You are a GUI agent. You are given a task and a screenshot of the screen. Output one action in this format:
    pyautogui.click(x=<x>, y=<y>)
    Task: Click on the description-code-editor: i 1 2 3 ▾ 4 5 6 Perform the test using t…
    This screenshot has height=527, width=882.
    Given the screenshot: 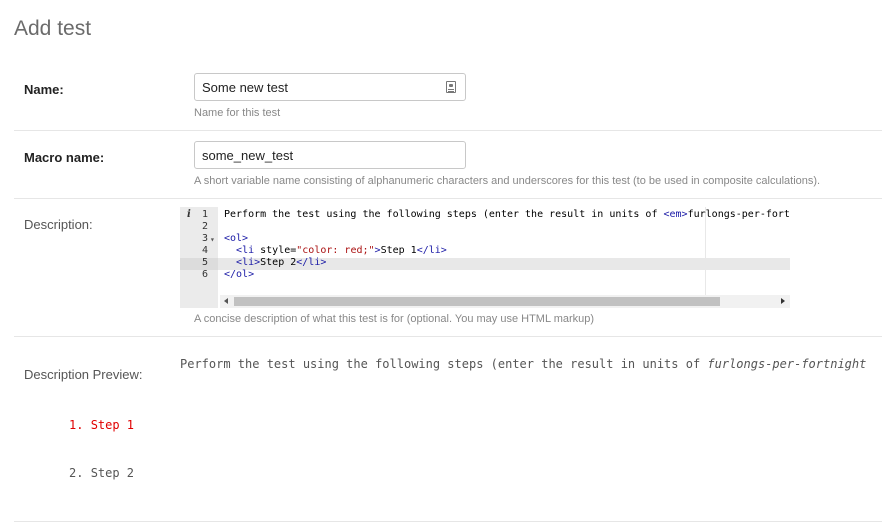 What is the action you would take?
    pyautogui.click(x=485, y=257)
    